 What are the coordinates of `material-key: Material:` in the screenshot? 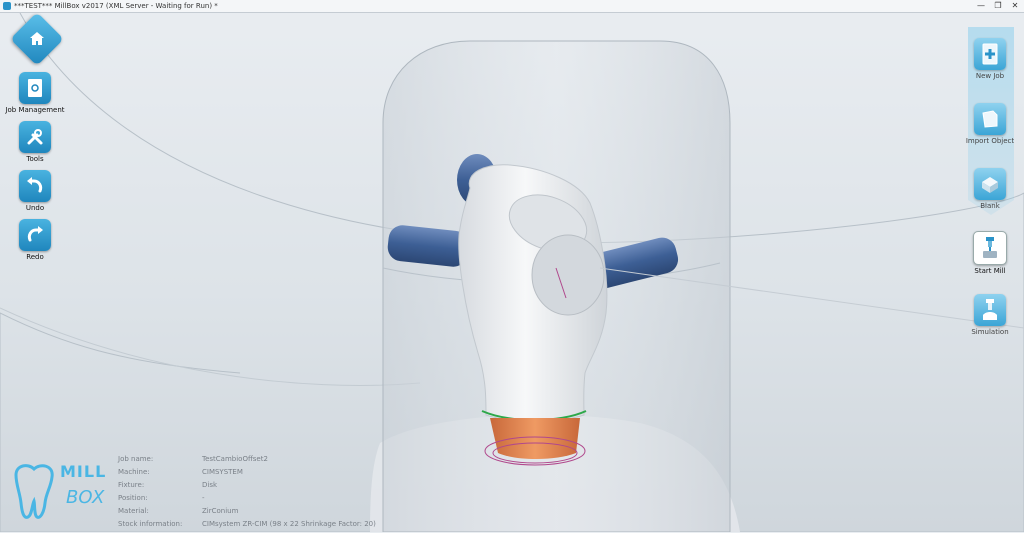 It's located at (133, 511).